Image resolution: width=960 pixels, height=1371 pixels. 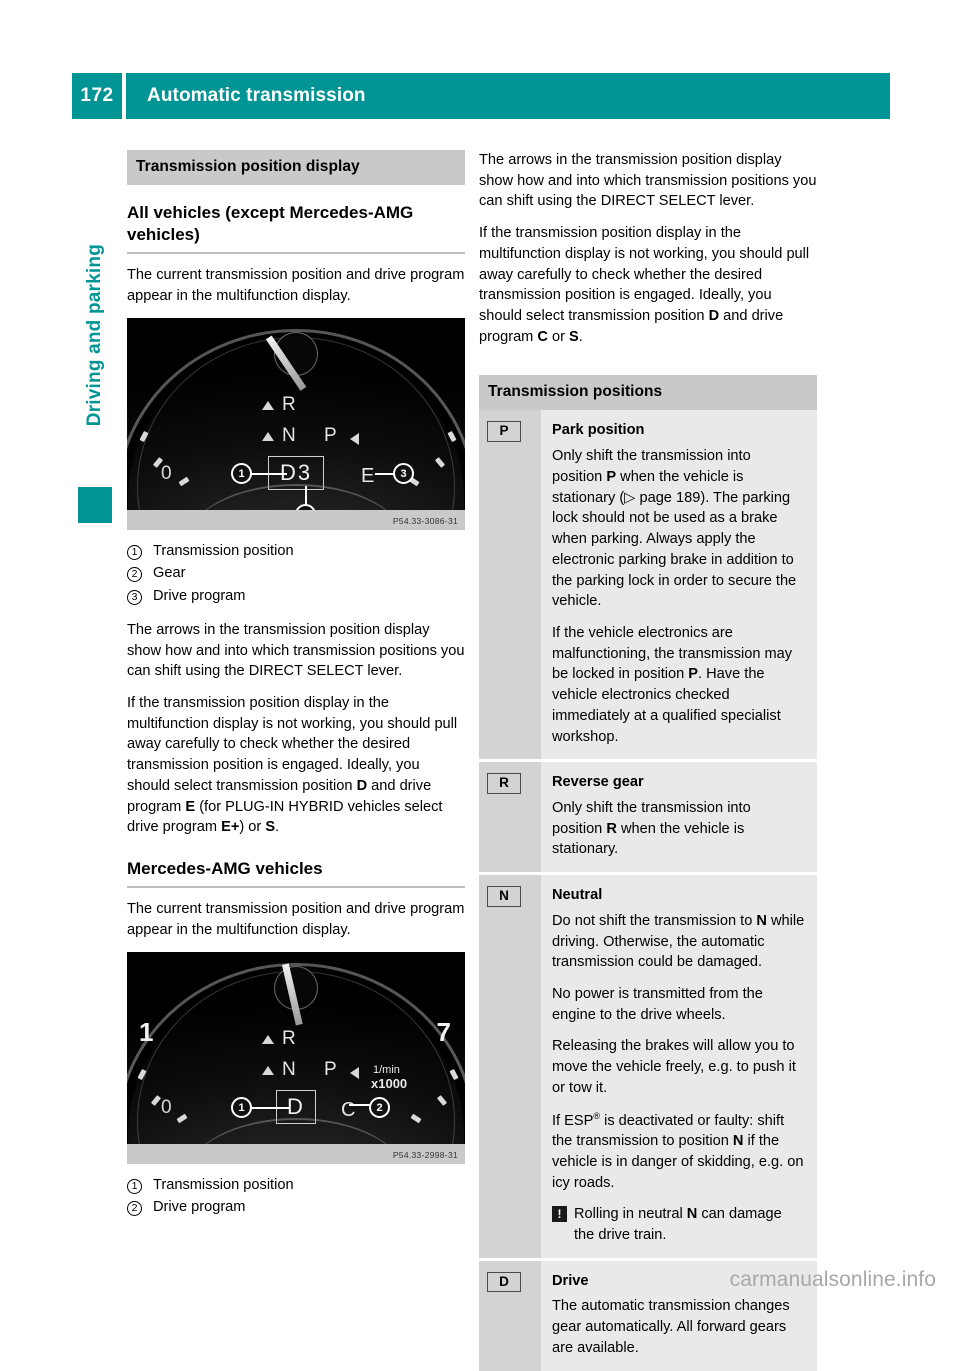 I want to click on page-title: Automatic transmission, so click(x=508, y=96).